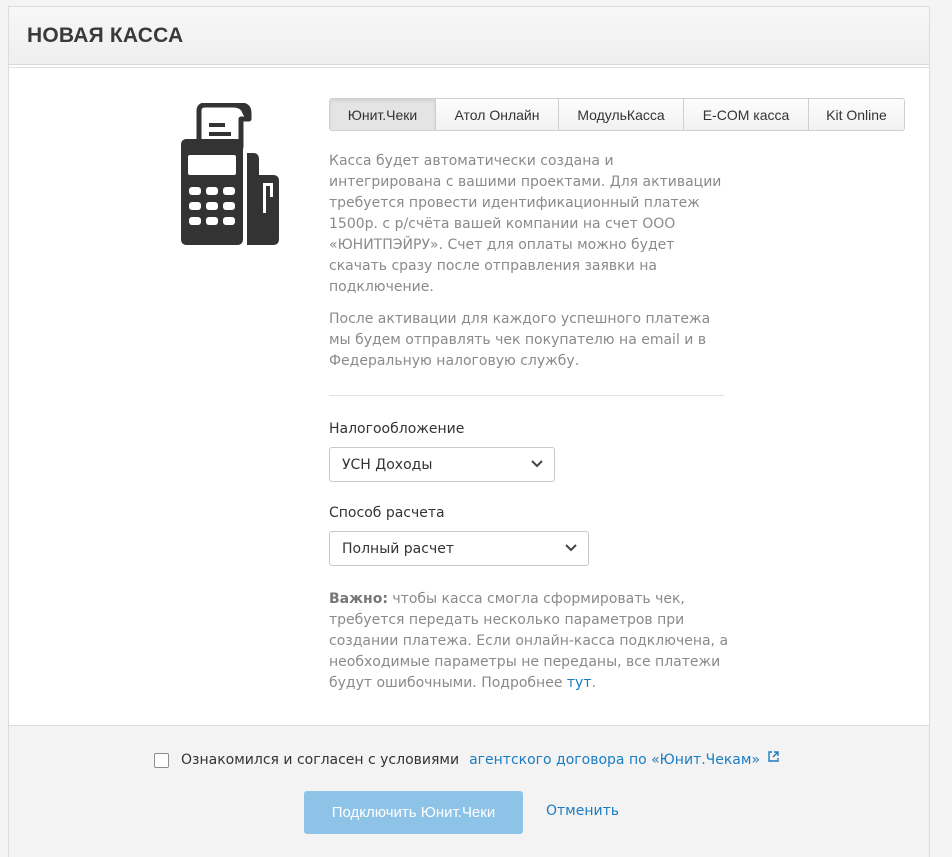  I want to click on agency-contract-link: агентского договора по «Юнит.Чекам», so click(614, 760).